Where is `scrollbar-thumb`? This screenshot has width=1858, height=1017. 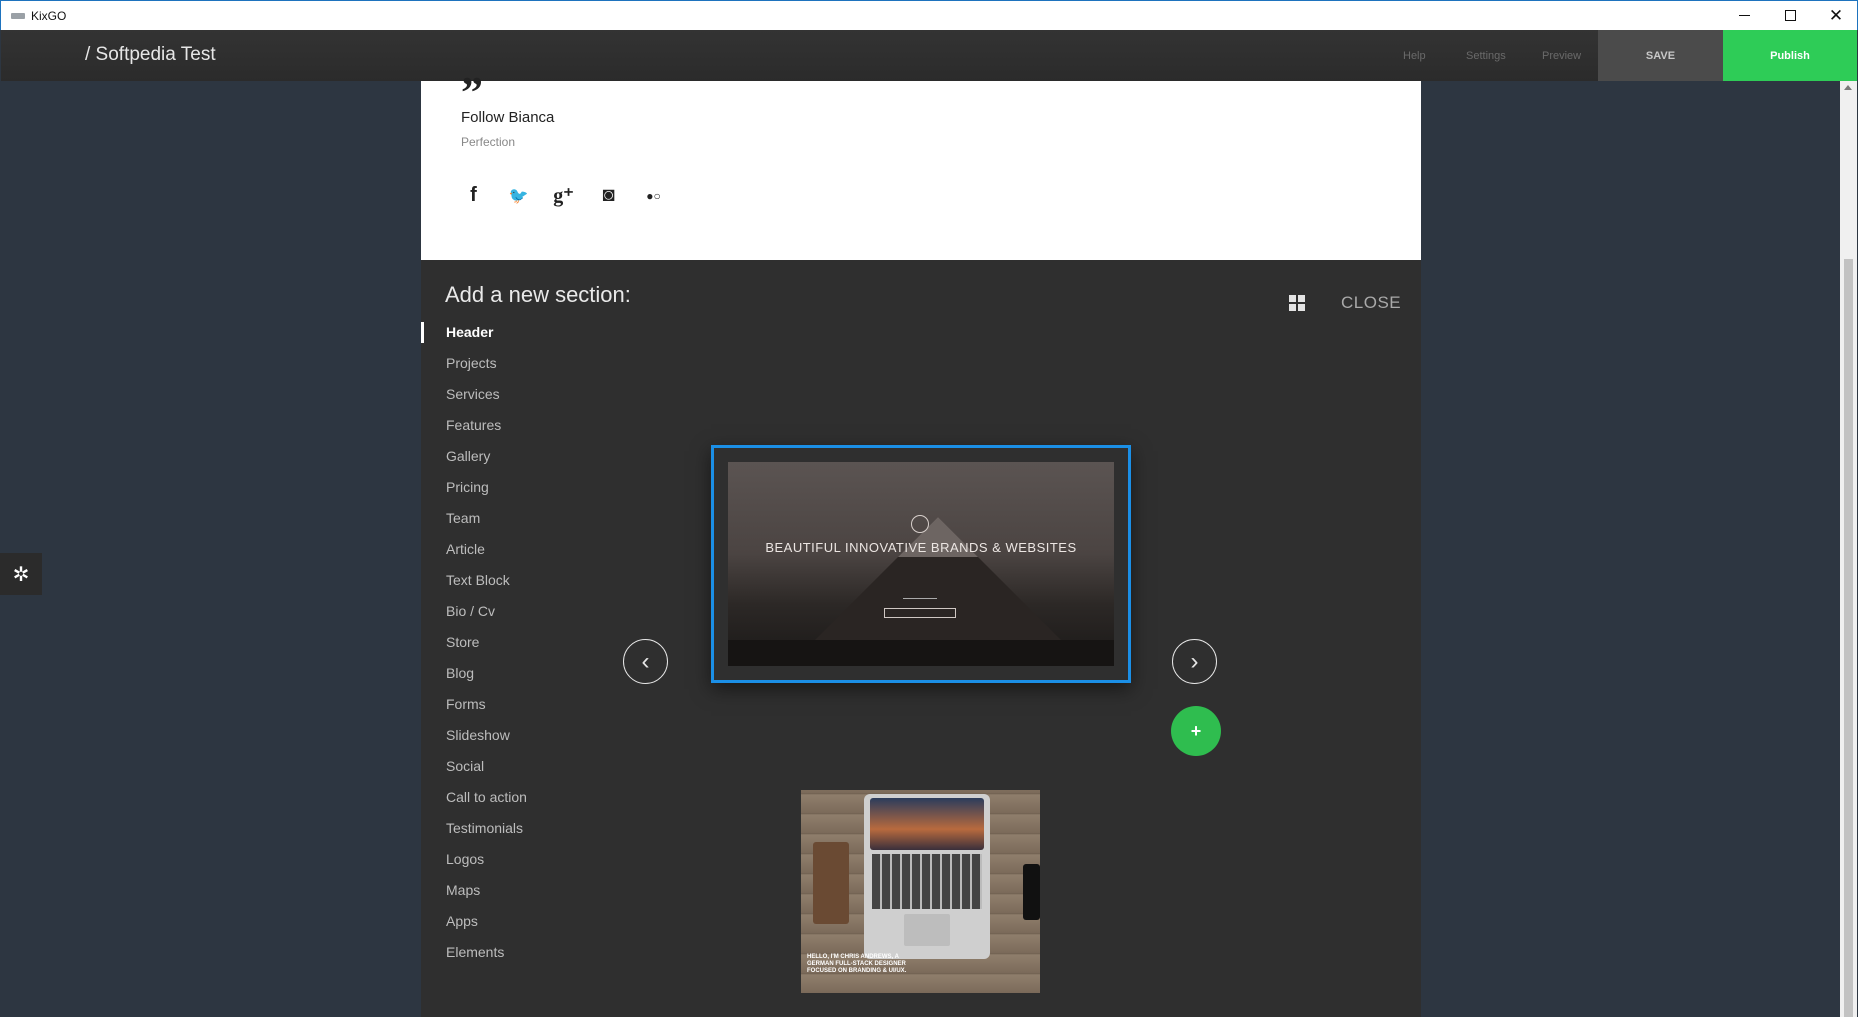
scrollbar-thumb is located at coordinates (1848, 638).